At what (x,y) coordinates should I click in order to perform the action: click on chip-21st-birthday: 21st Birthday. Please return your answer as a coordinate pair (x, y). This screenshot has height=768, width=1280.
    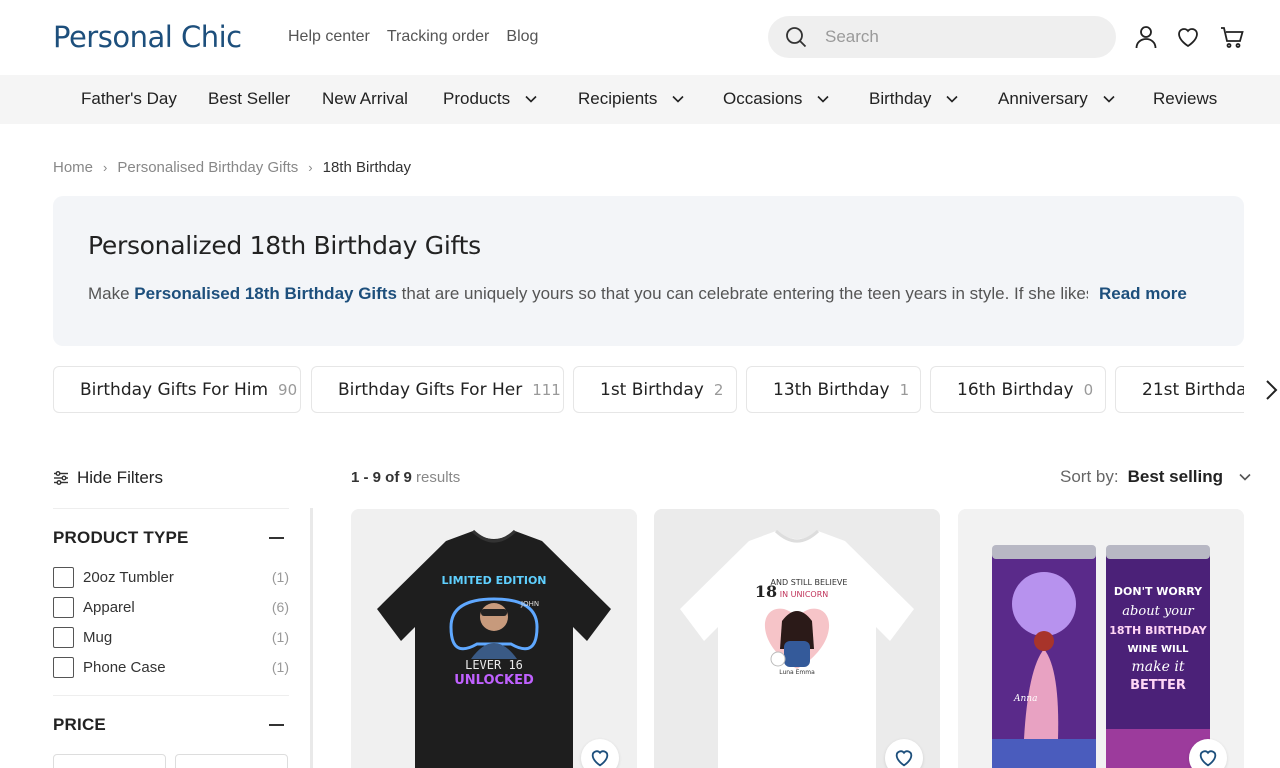
    Looking at the image, I should click on (1179, 389).